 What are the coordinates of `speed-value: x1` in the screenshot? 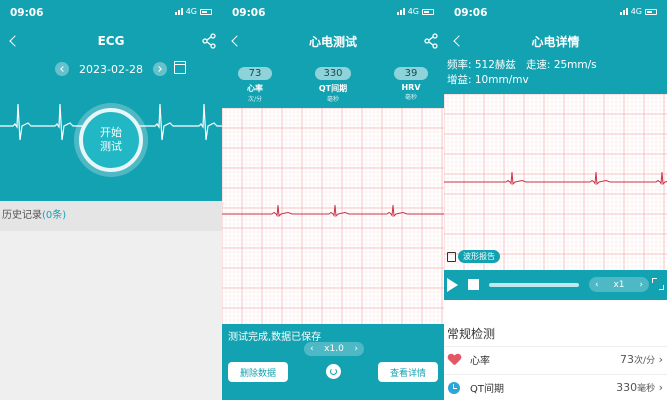 It's located at (619, 284).